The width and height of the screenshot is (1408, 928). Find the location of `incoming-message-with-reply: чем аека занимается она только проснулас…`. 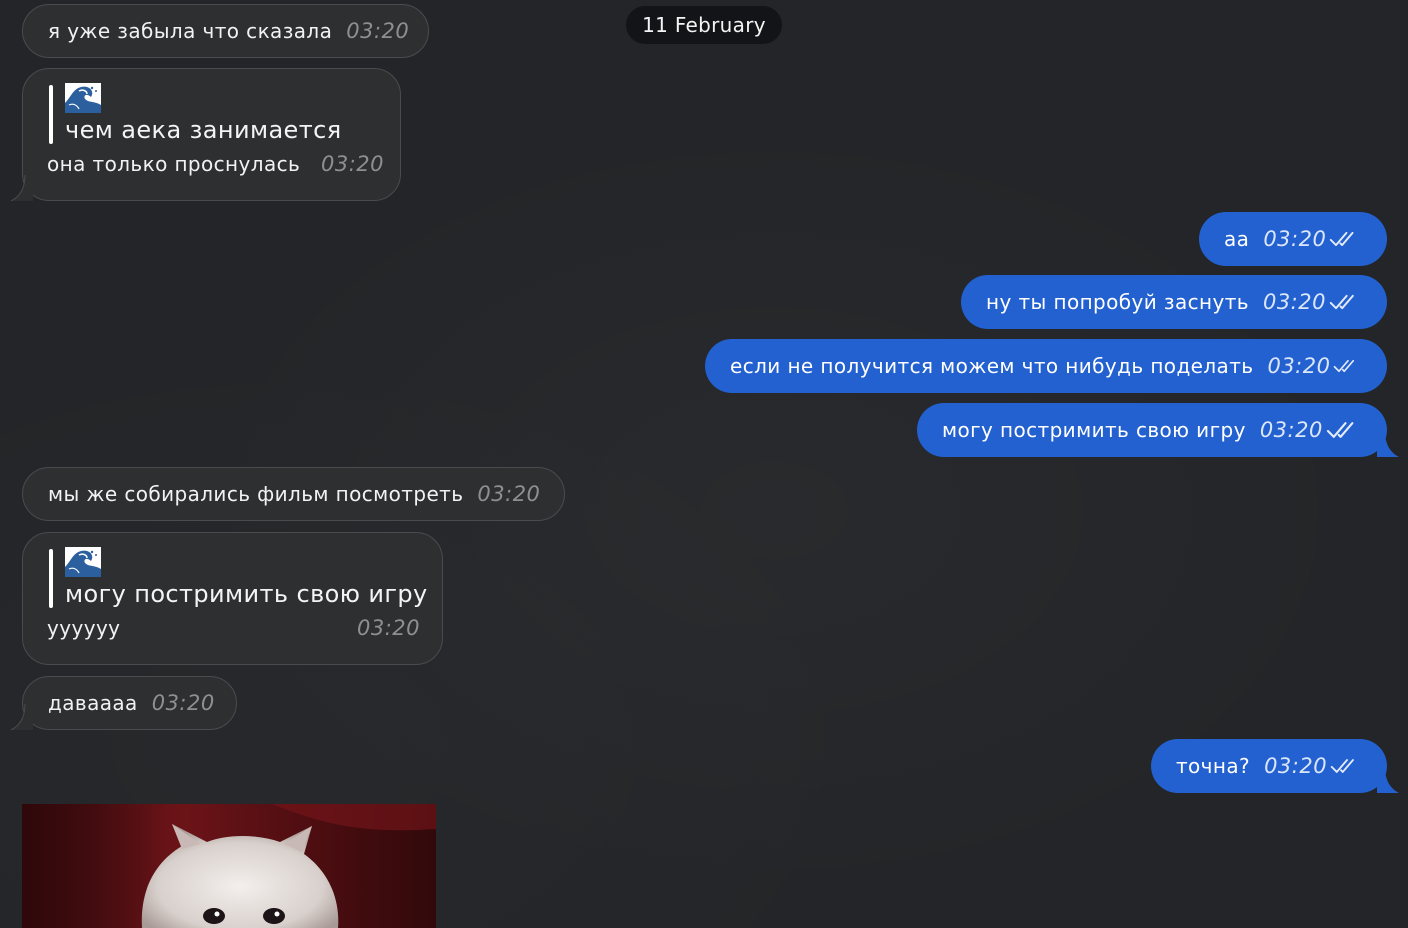

incoming-message-with-reply: чем аека занимается она только проснулас… is located at coordinates (211, 134).